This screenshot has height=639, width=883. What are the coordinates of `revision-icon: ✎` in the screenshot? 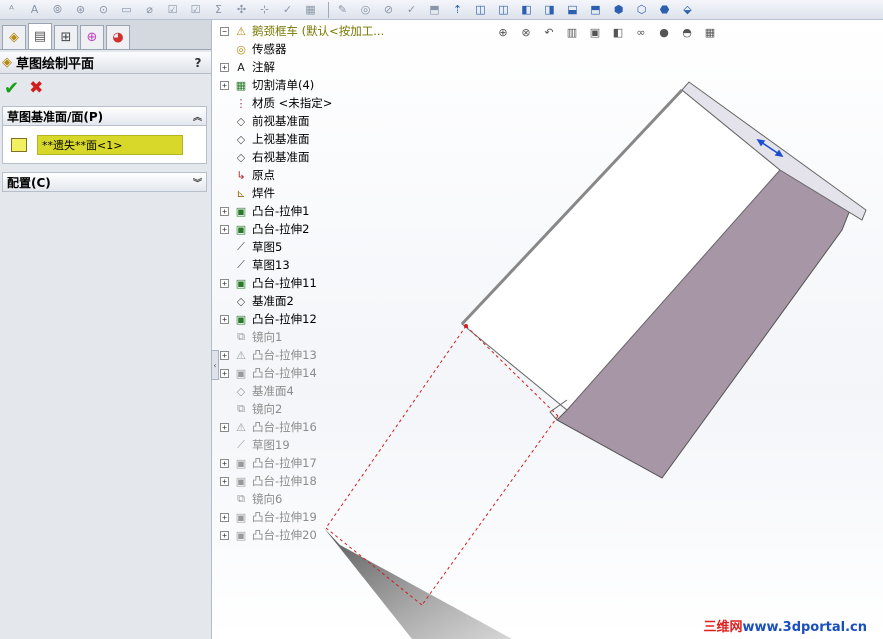 It's located at (342, 9).